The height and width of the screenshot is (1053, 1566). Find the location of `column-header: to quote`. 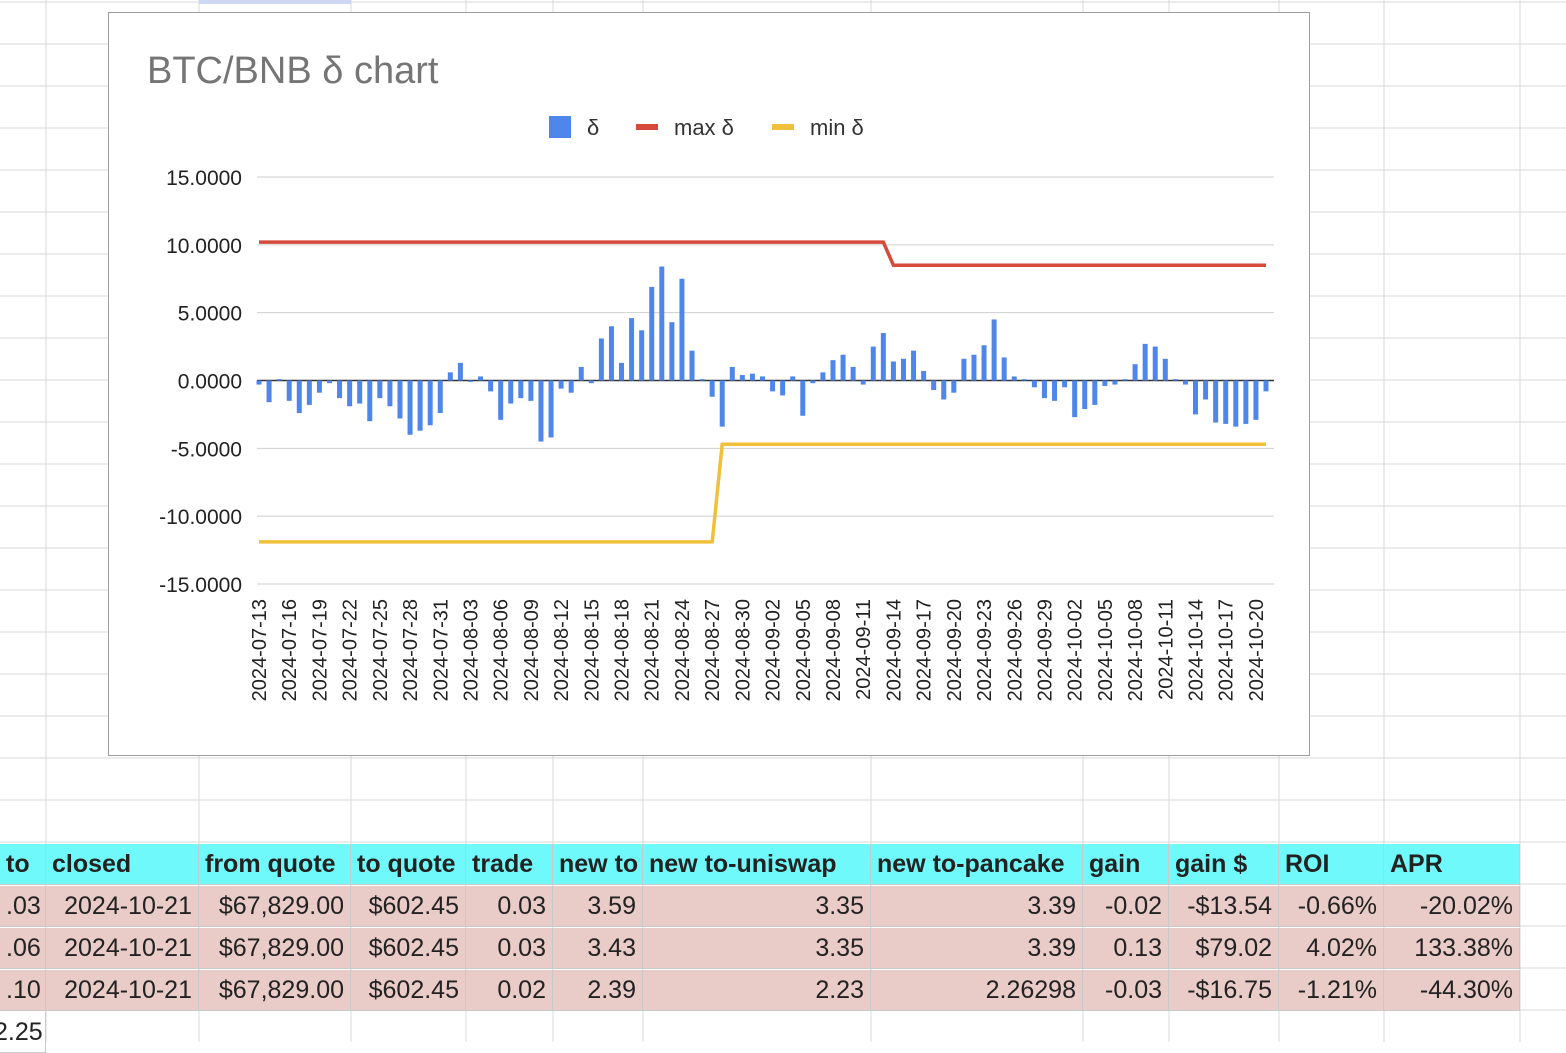

column-header: to quote is located at coordinates (408, 864).